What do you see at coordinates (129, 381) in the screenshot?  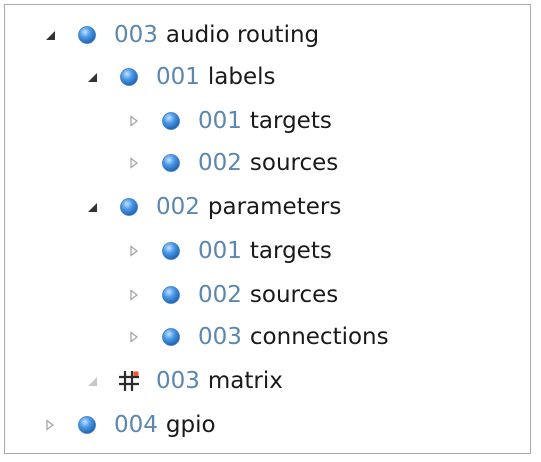 I see `matrix-grid-icon` at bounding box center [129, 381].